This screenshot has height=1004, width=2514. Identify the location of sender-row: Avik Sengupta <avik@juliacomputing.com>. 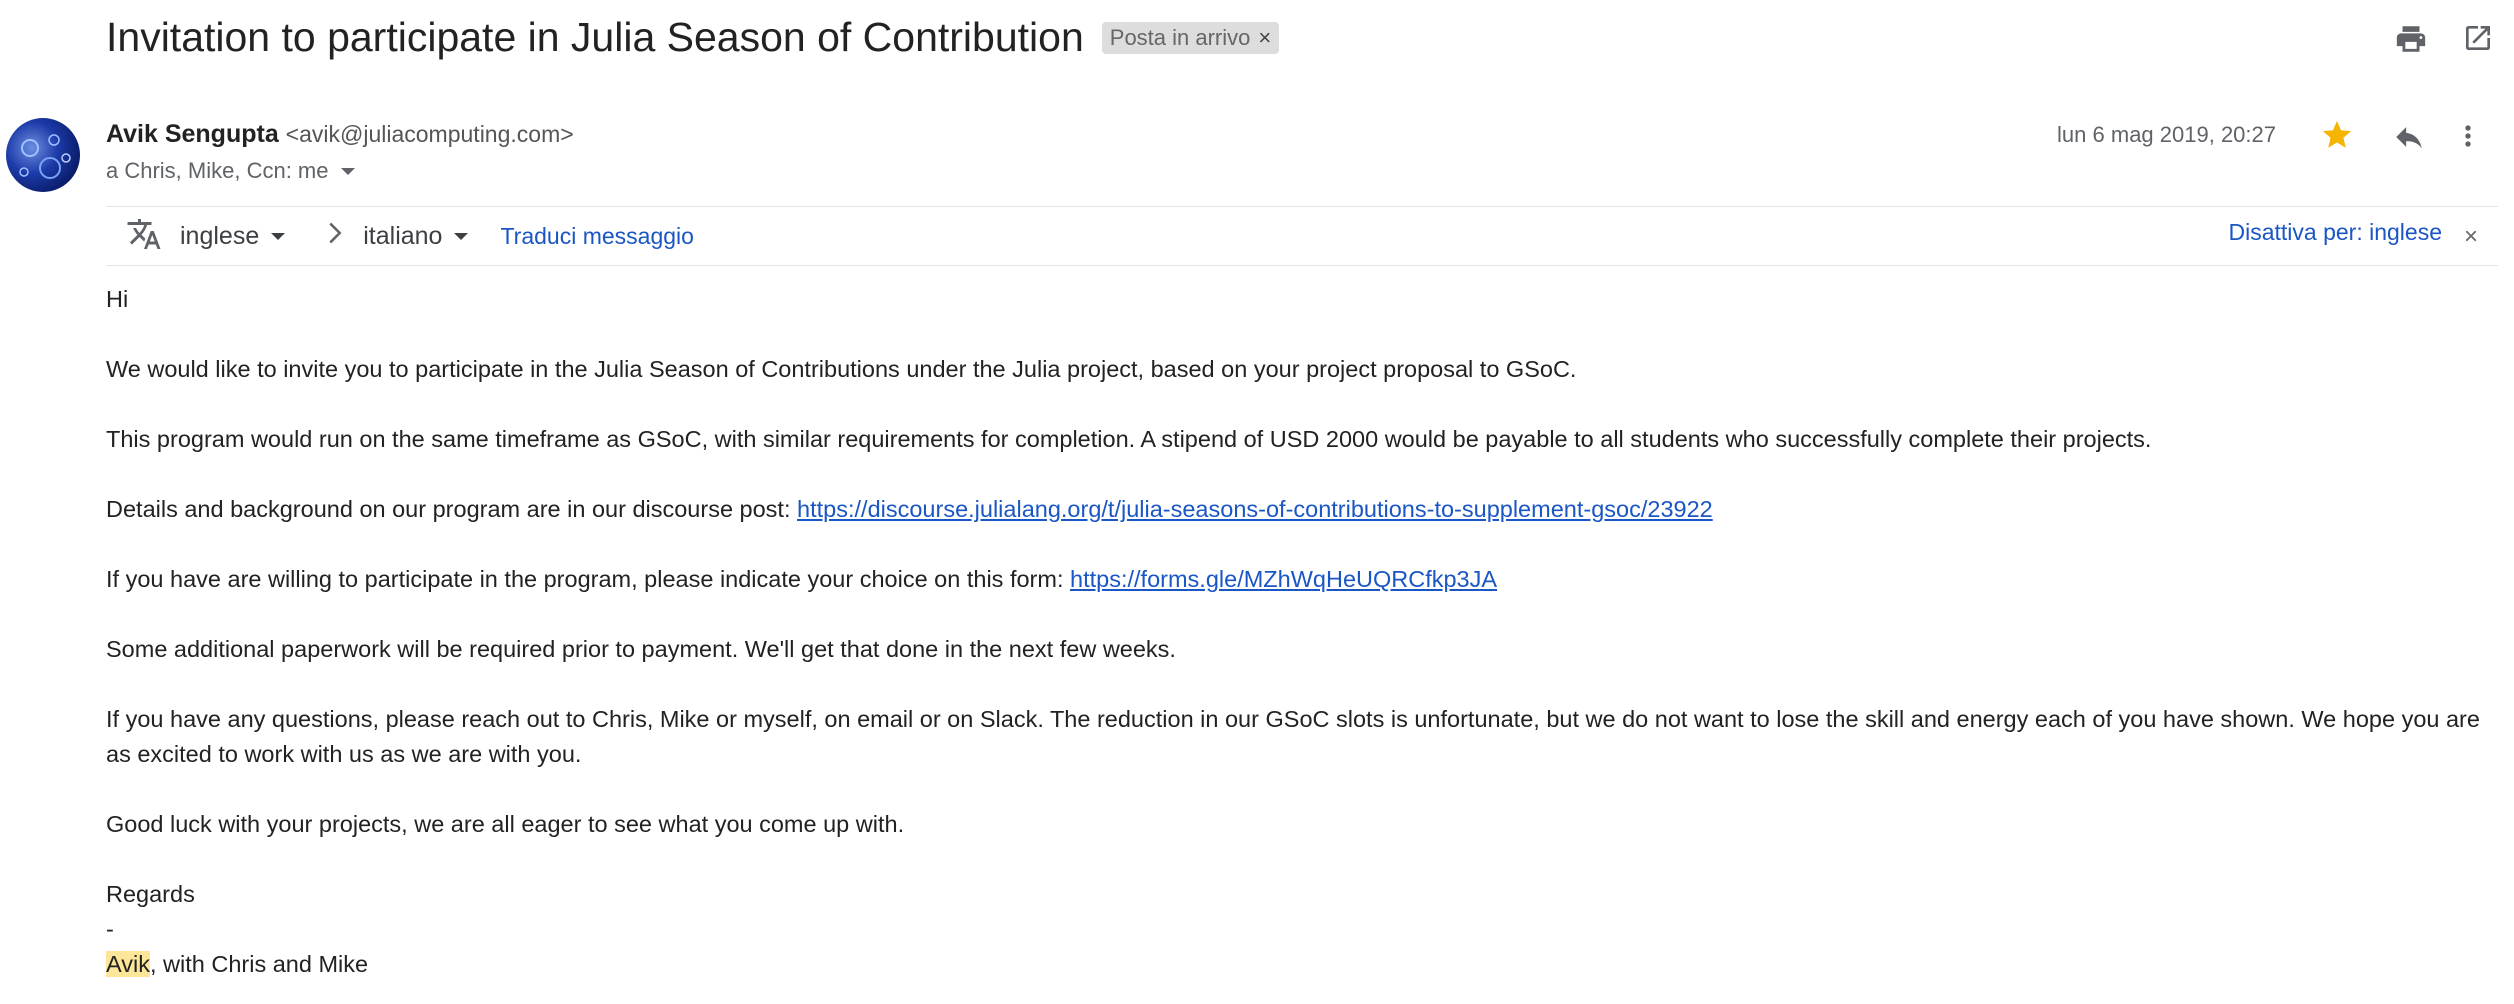
(340, 134).